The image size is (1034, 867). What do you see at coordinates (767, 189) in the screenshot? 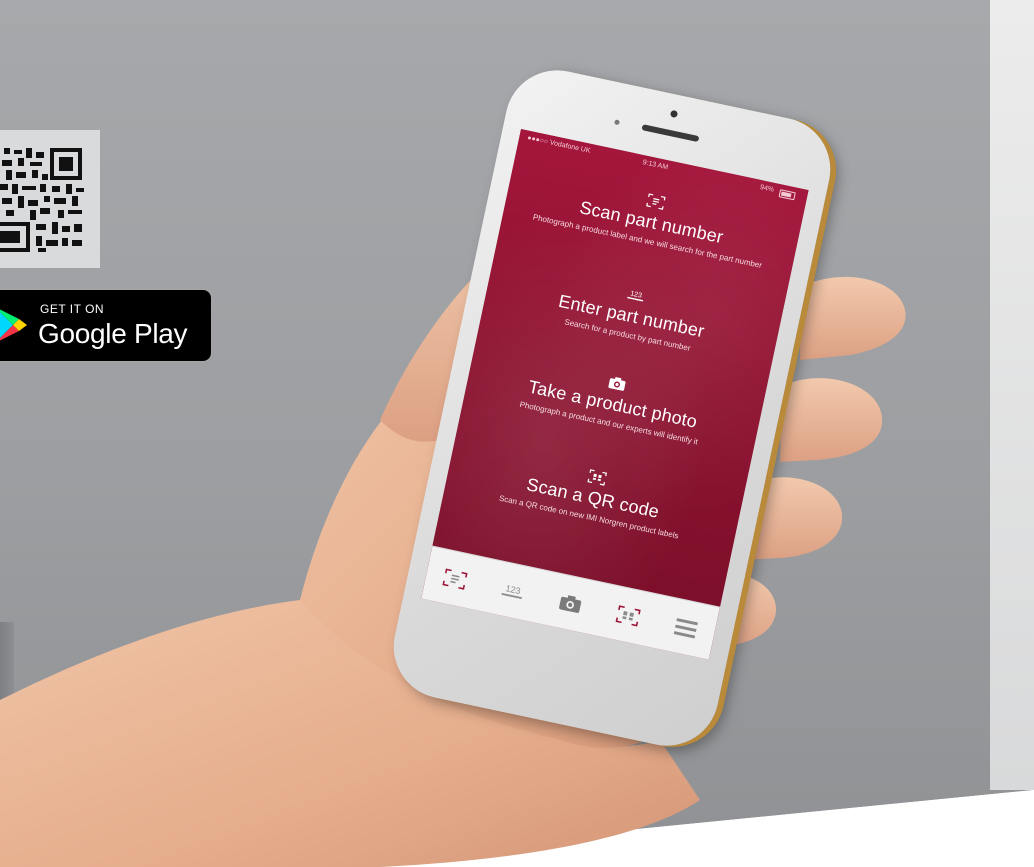
I see `battery-percent: 94%` at bounding box center [767, 189].